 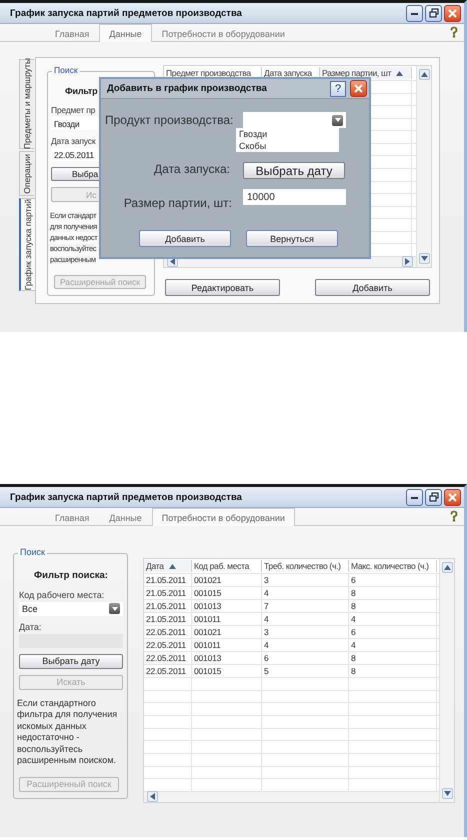 What do you see at coordinates (177, 202) in the screenshot?
I see `field-label: Размер партии, шт:` at bounding box center [177, 202].